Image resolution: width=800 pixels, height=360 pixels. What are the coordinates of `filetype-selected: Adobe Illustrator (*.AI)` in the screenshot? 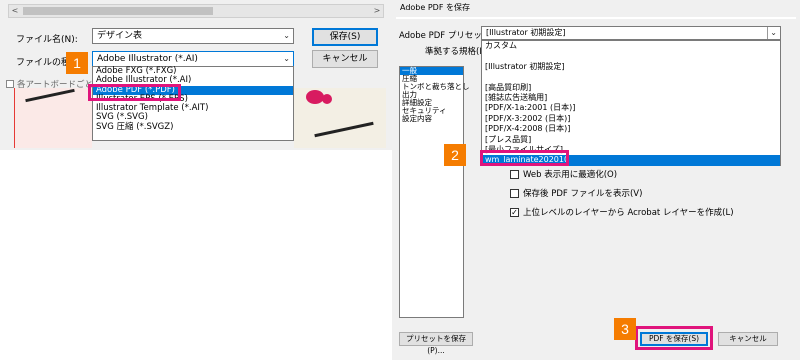 It's located at (147, 59).